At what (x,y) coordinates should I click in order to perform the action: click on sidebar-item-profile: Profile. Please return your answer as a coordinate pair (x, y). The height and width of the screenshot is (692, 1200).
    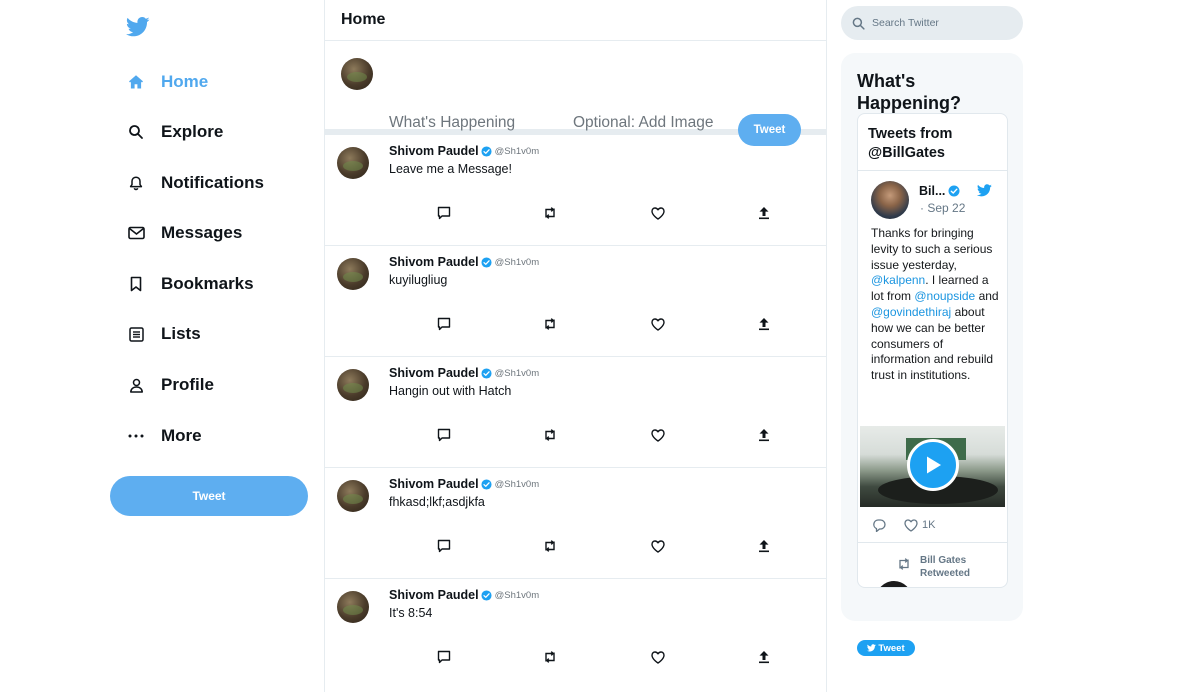
    Looking at the image, I should click on (170, 385).